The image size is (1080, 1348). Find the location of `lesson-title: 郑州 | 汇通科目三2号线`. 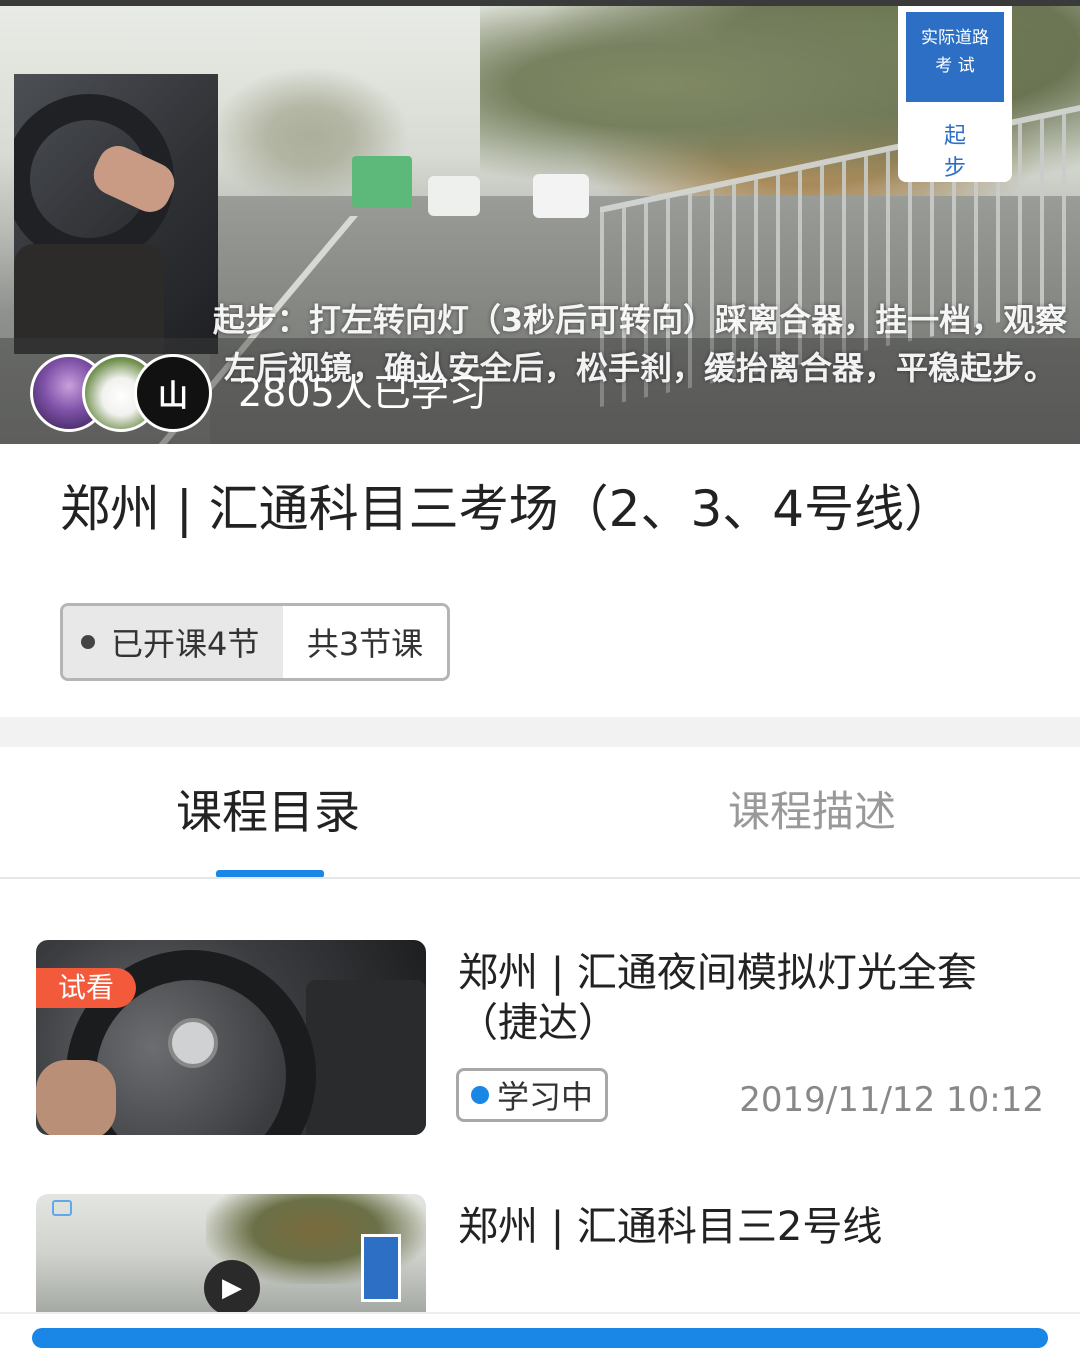

lesson-title: 郑州 | 汇通科目三2号线 is located at coordinates (748, 1227).